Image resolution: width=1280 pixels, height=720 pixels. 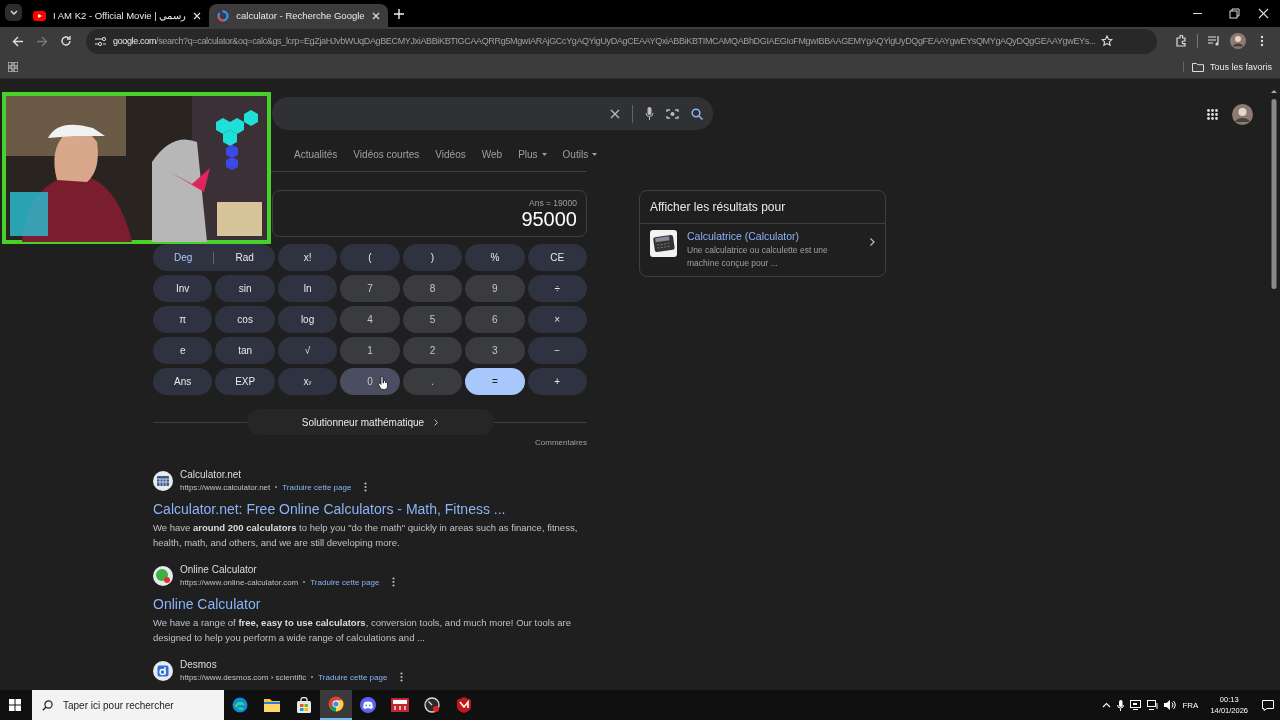 I want to click on play-icon, so click(x=39, y=15).